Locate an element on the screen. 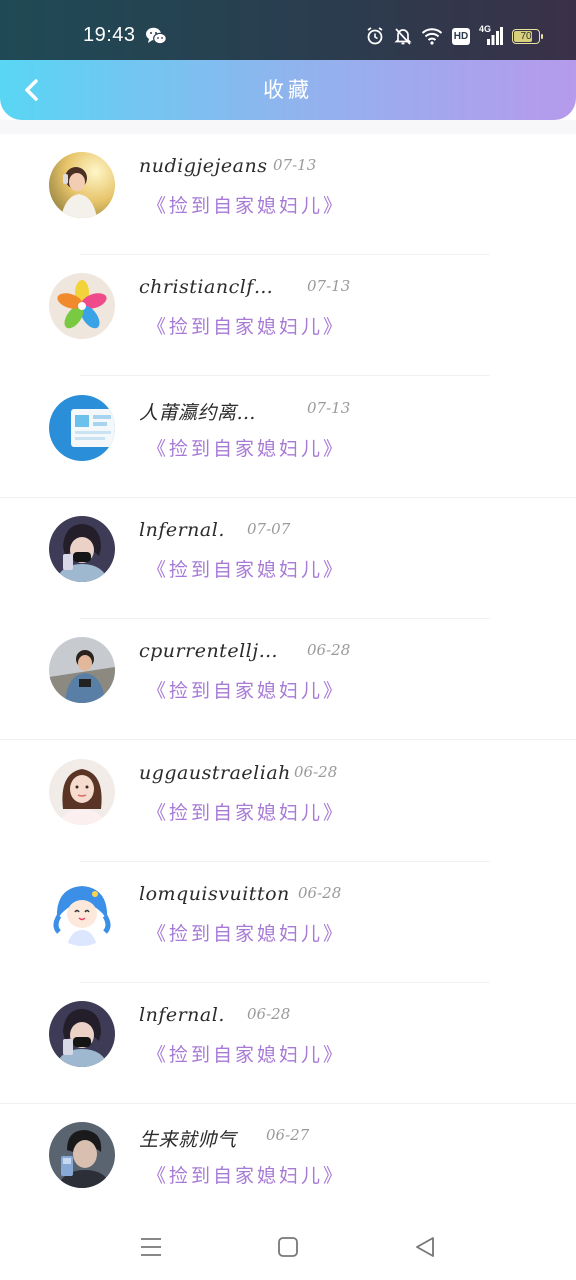 This screenshot has width=576, height=1280. username: nudigjejeans is located at coordinates (203, 166).